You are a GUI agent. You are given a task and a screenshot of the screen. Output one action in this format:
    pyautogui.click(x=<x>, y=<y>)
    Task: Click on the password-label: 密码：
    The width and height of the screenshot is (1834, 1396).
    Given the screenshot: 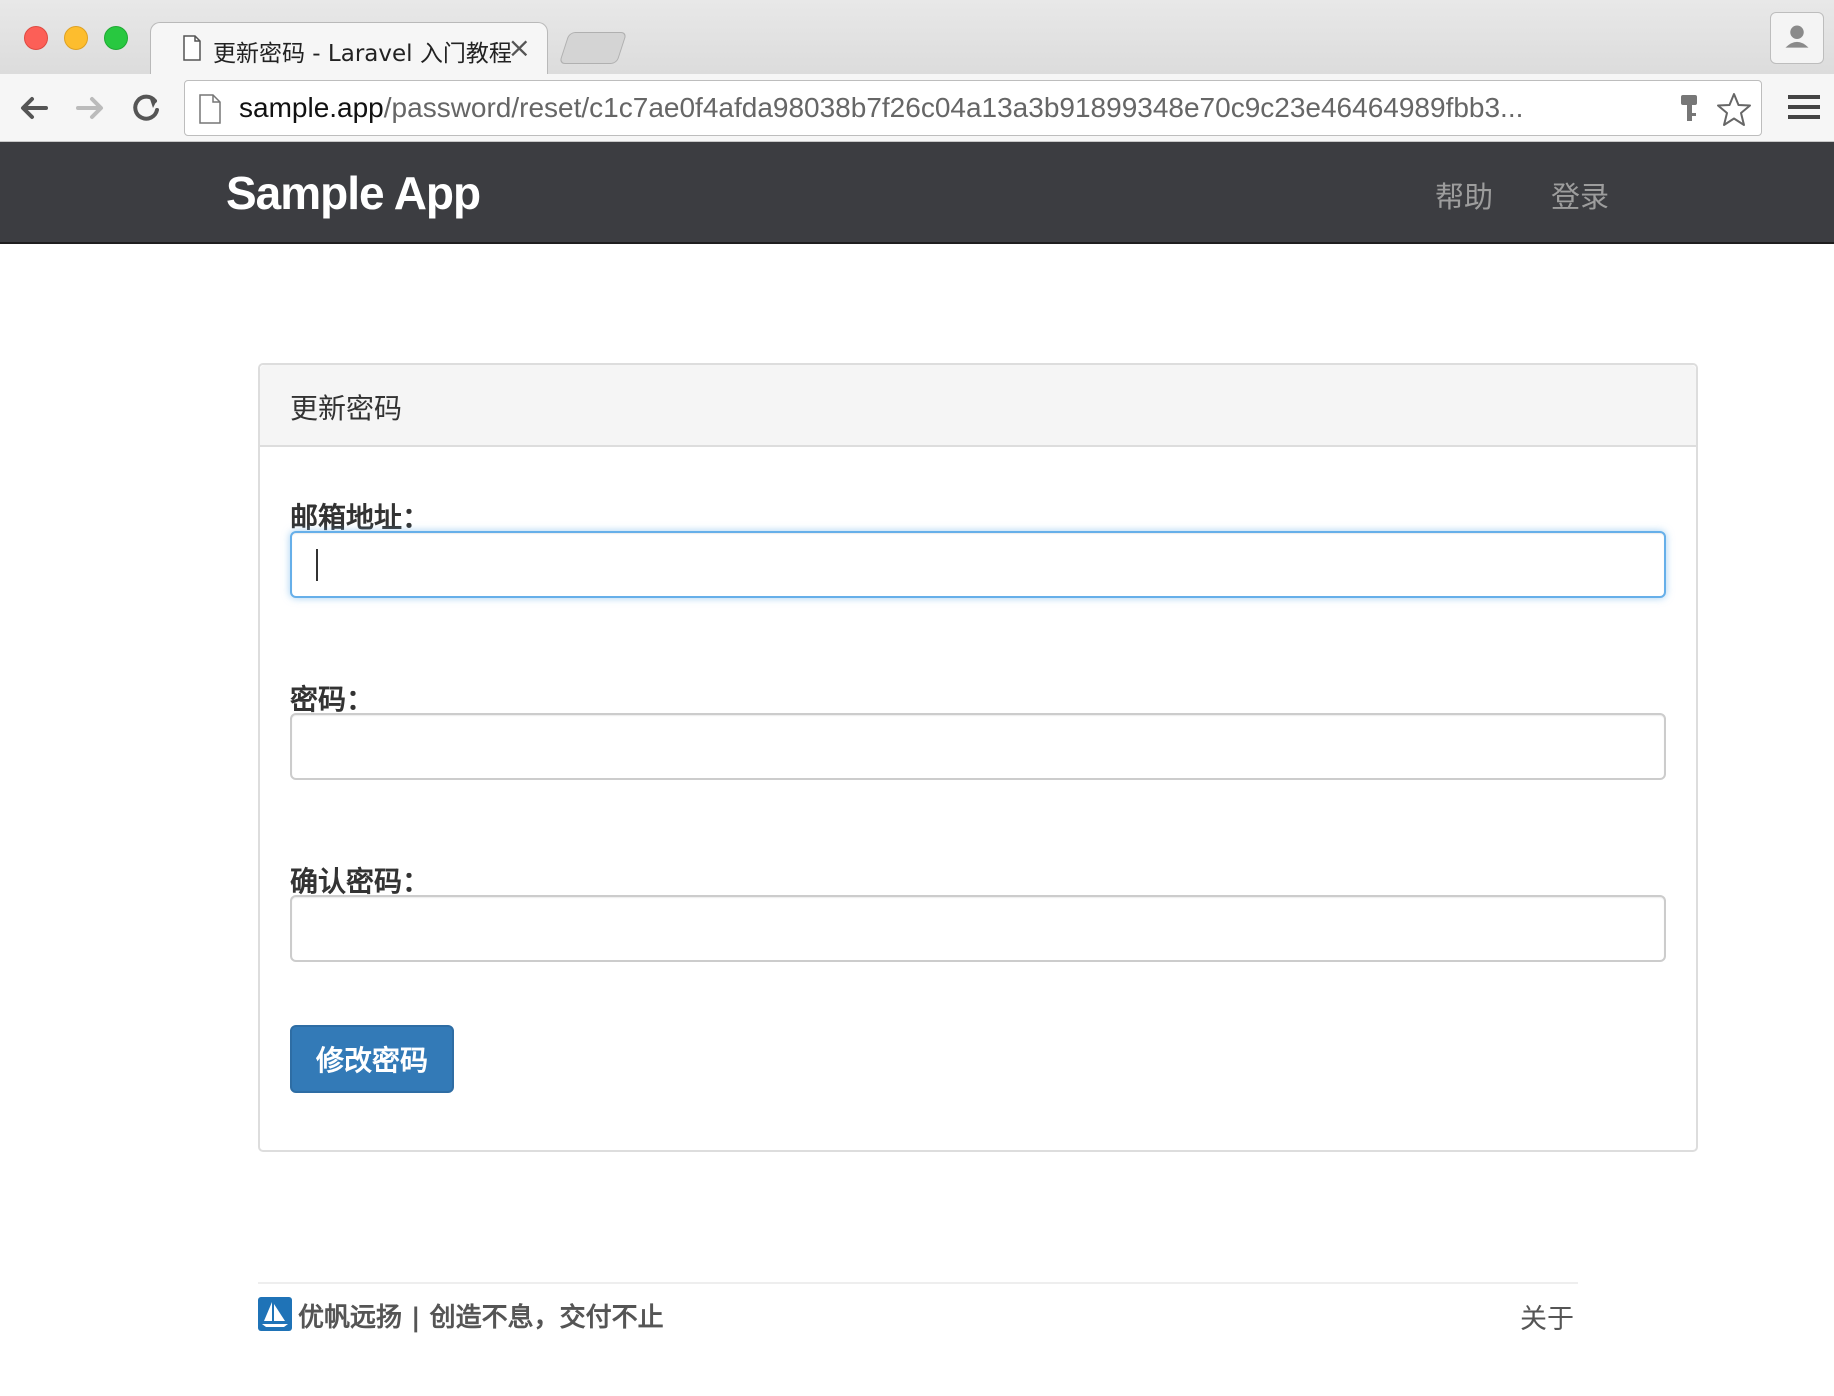 What is the action you would take?
    pyautogui.click(x=332, y=699)
    